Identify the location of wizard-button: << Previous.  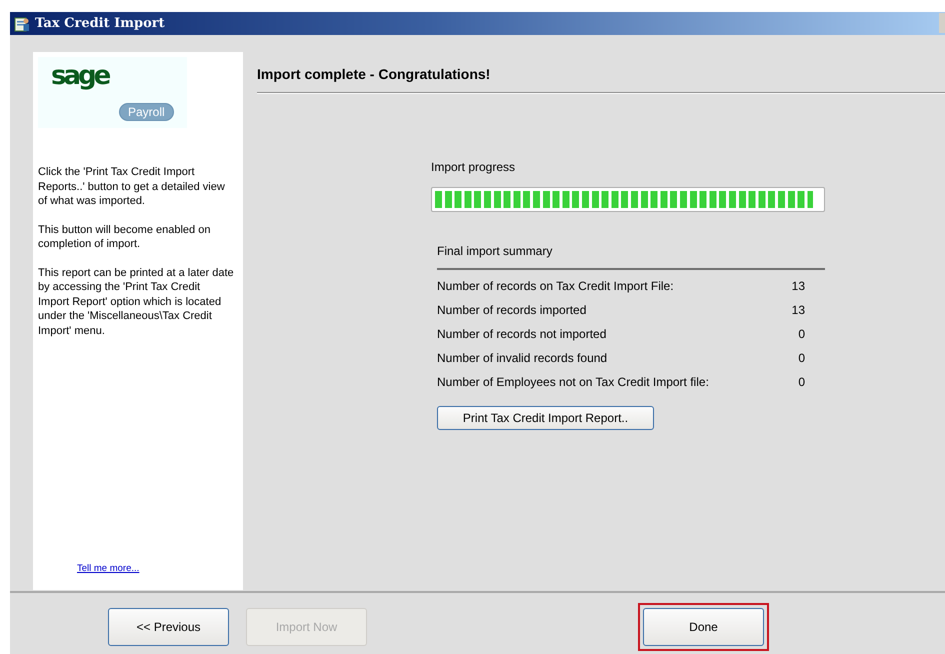
(168, 627).